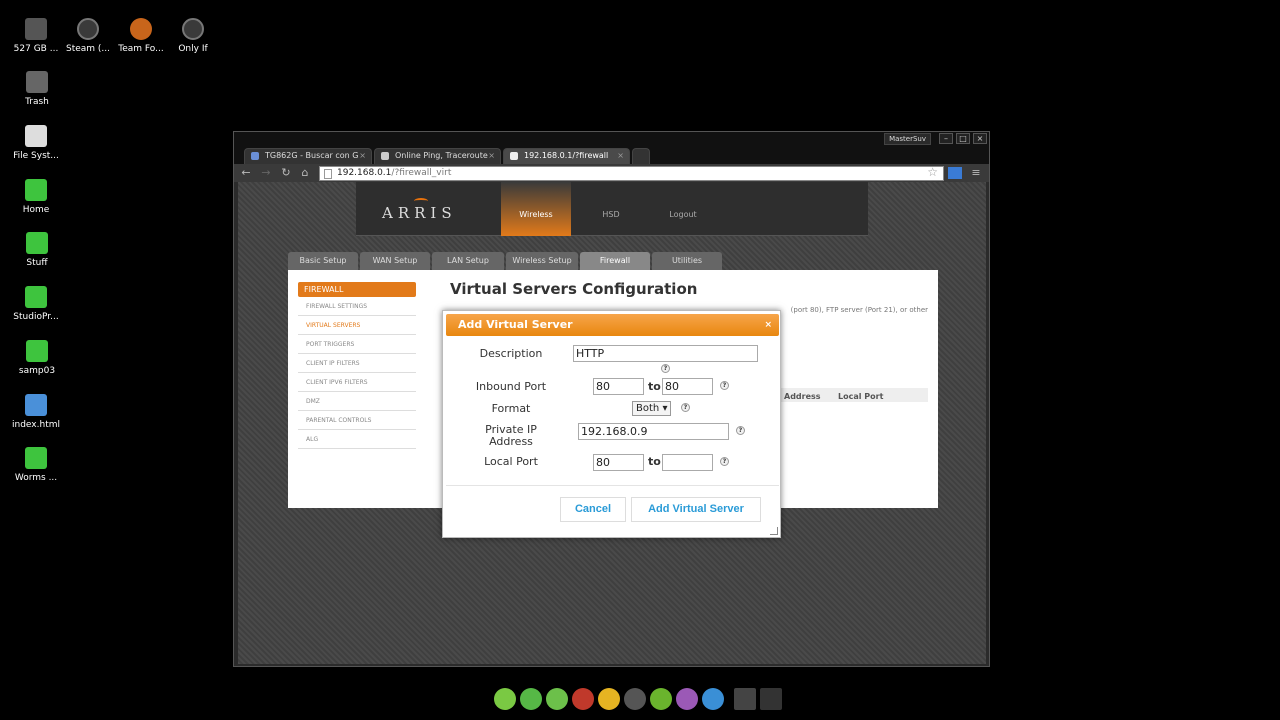 The width and height of the screenshot is (1280, 720). I want to click on tab-title: Online Ping, Traceroute, so click(441, 155).